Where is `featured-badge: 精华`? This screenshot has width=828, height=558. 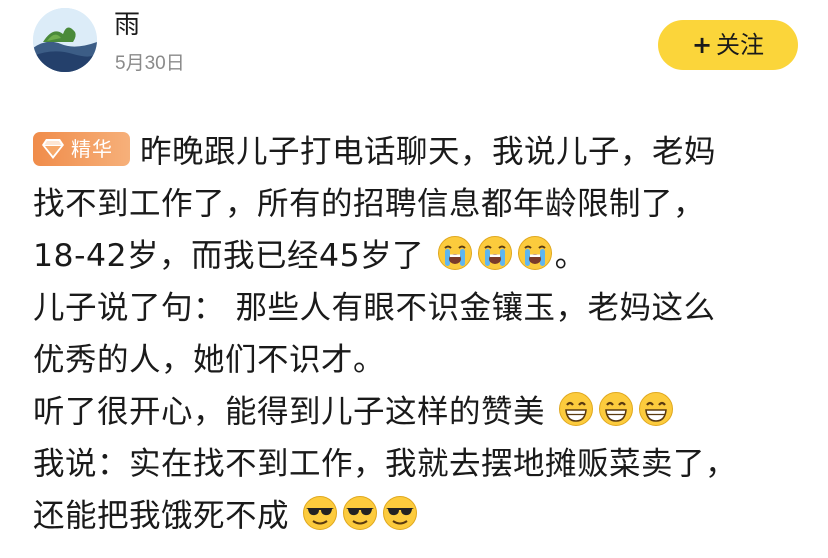
featured-badge: 精华 is located at coordinates (81, 149).